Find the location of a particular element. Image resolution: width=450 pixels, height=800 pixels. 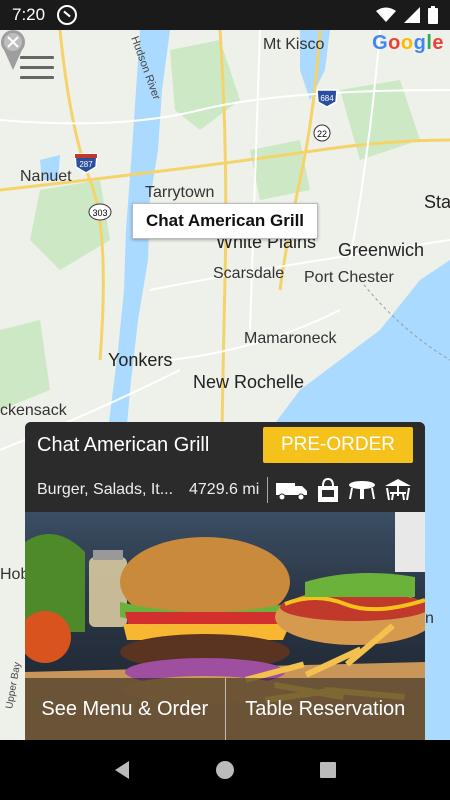

status-time: 7:20 is located at coordinates (29, 14).